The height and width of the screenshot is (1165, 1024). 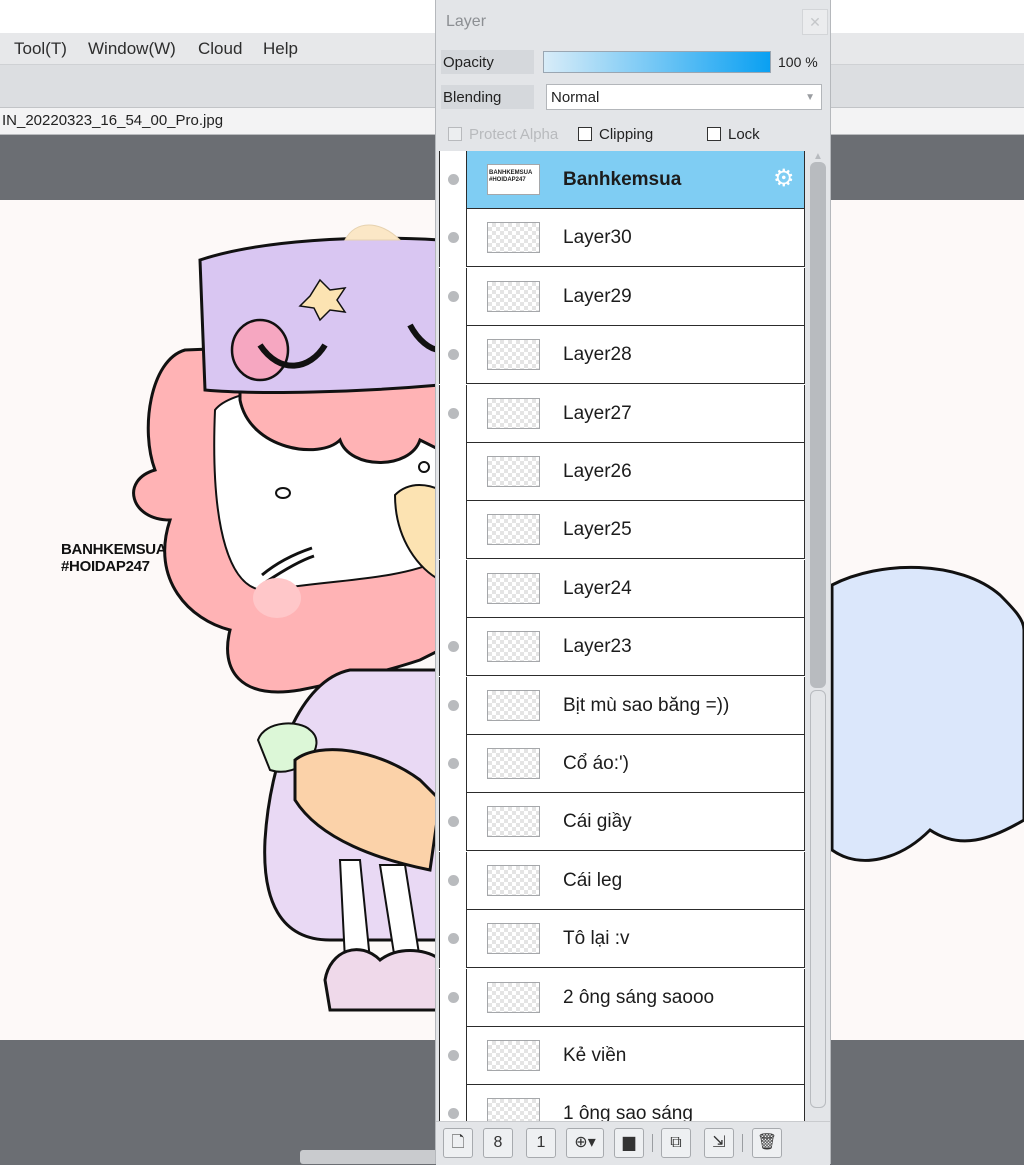 What do you see at coordinates (622, 1056) in the screenshot?
I see `layer-row: Kẻ viền` at bounding box center [622, 1056].